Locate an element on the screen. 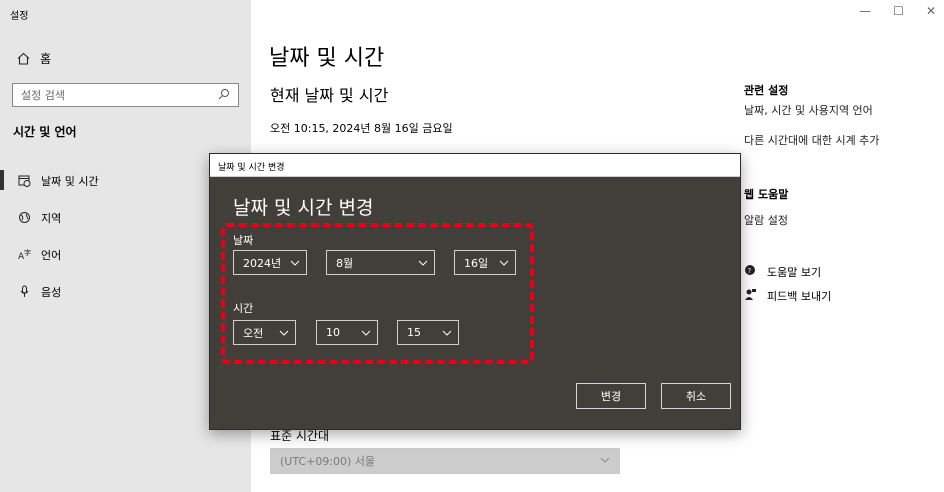 This screenshot has height=492, width=944. maximize-button: ☐ is located at coordinates (898, 11).